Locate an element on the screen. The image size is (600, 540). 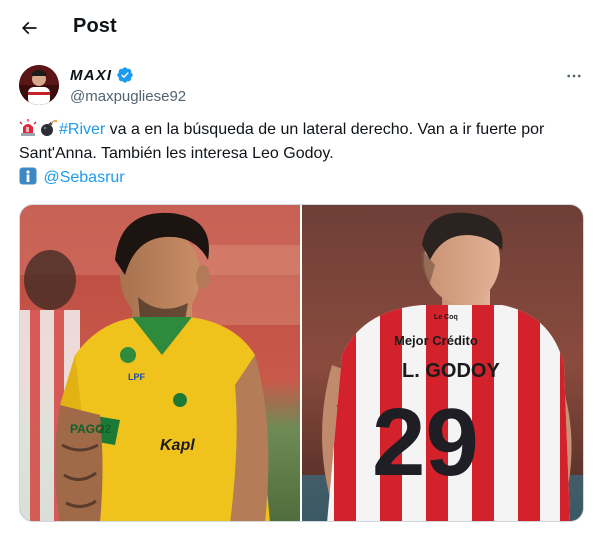
jersey-sponsor: Mejor Crédito is located at coordinates (436, 340).